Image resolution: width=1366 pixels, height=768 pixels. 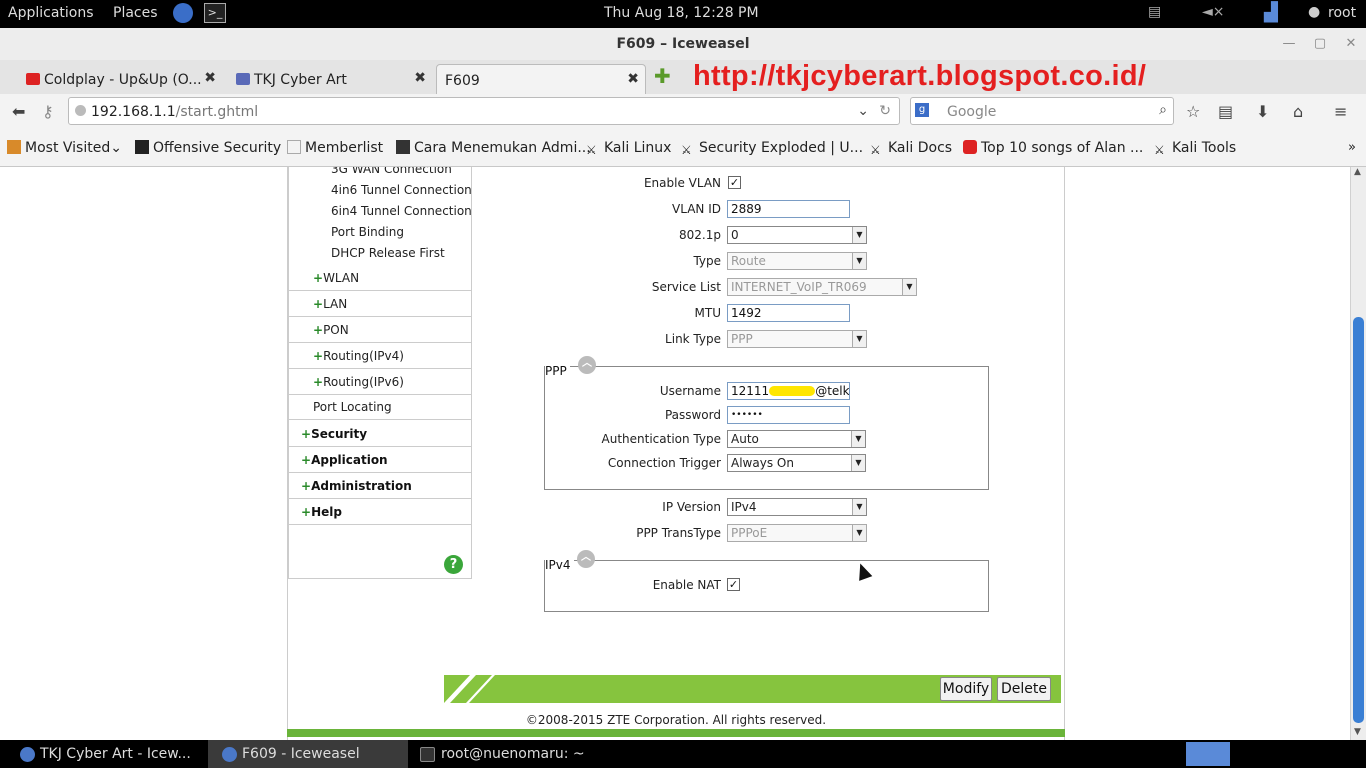 What do you see at coordinates (972, 112) in the screenshot?
I see `search-placeholder: Google` at bounding box center [972, 112].